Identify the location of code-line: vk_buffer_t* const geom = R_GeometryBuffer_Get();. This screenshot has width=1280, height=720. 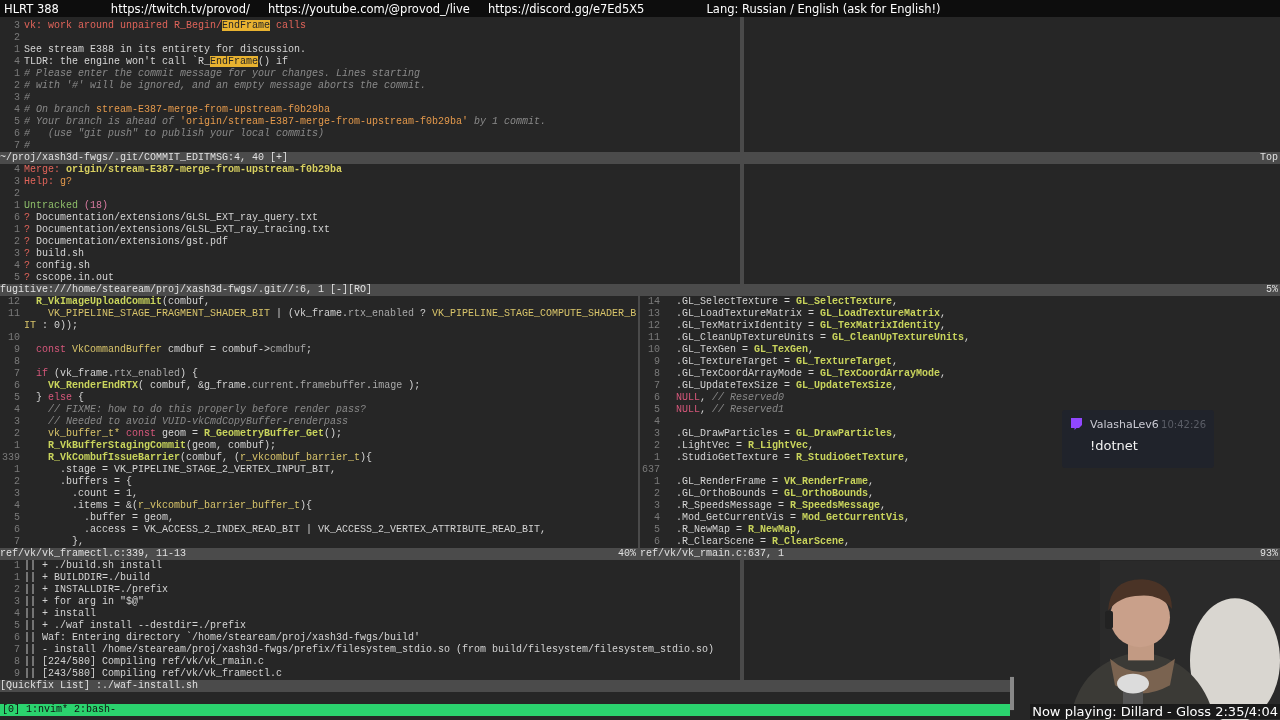
(195, 434).